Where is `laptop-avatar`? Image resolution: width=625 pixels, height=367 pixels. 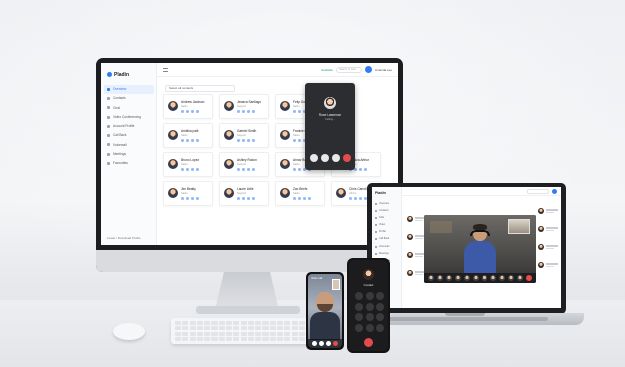 laptop-avatar is located at coordinates (554, 191).